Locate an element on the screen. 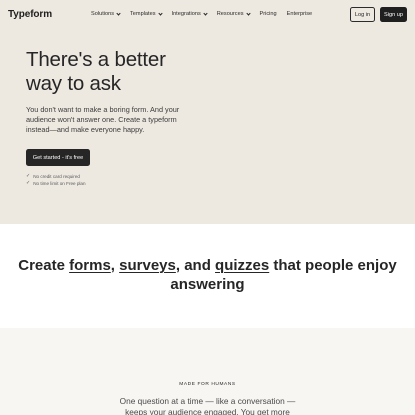 The height and width of the screenshot is (415, 415). nav-item-resources: Resources is located at coordinates (233, 13).